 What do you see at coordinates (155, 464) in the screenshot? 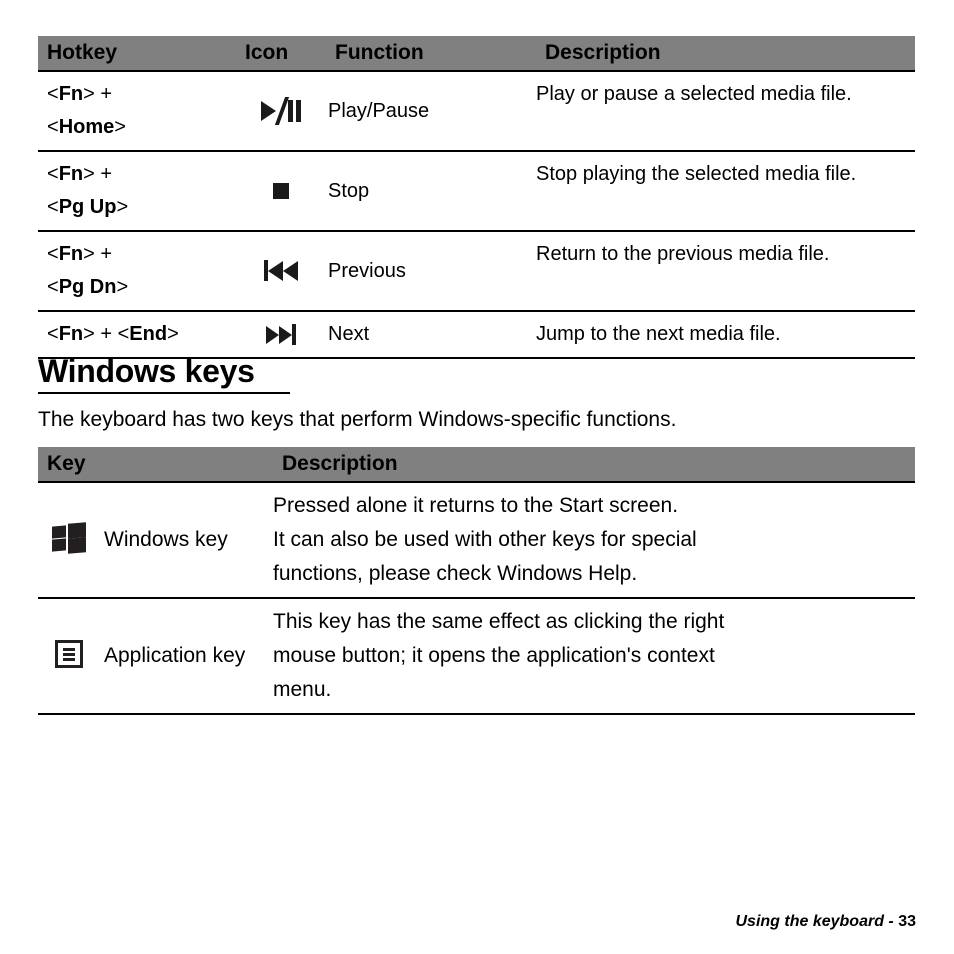
I see `column-header-key: Key` at bounding box center [155, 464].